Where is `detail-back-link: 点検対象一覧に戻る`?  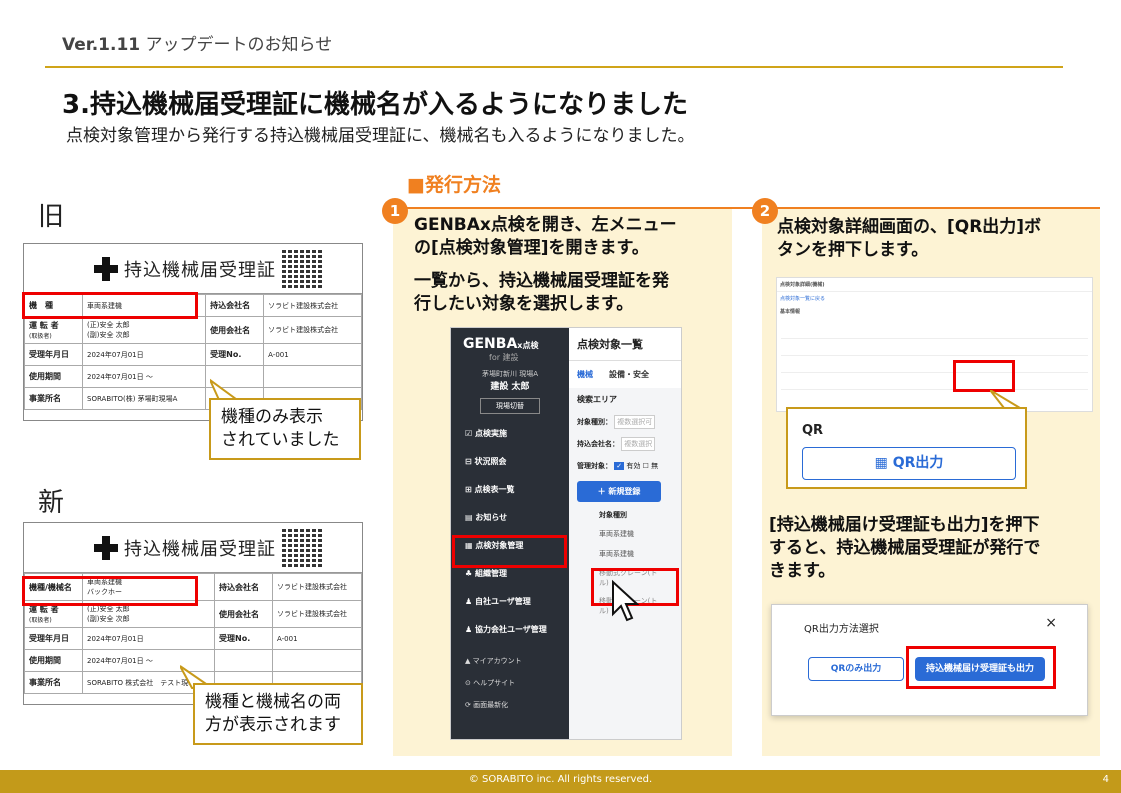
detail-back-link: 点検対象一覧に戻る is located at coordinates (934, 298).